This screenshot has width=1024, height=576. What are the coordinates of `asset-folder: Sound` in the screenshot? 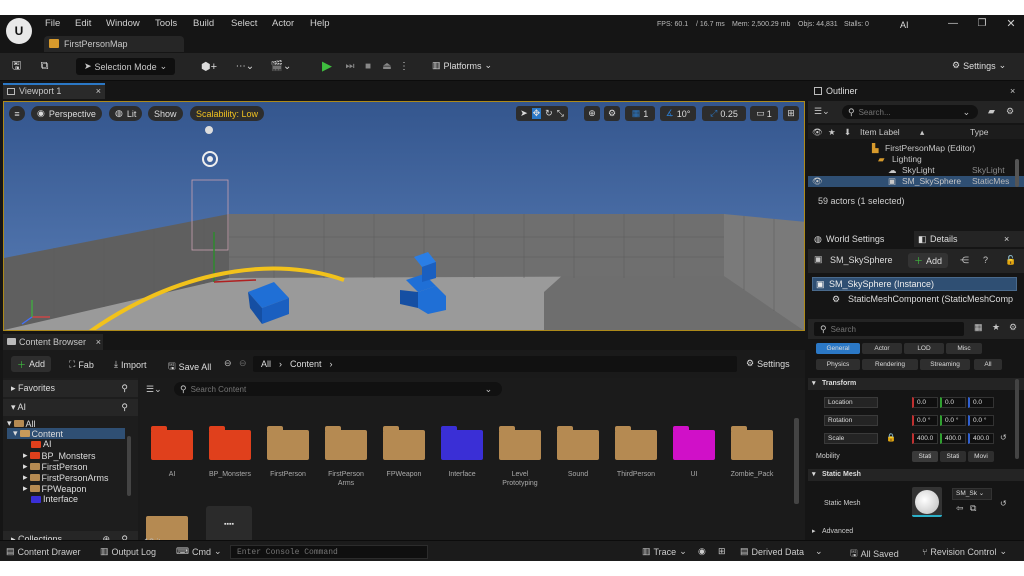 It's located at (578, 452).